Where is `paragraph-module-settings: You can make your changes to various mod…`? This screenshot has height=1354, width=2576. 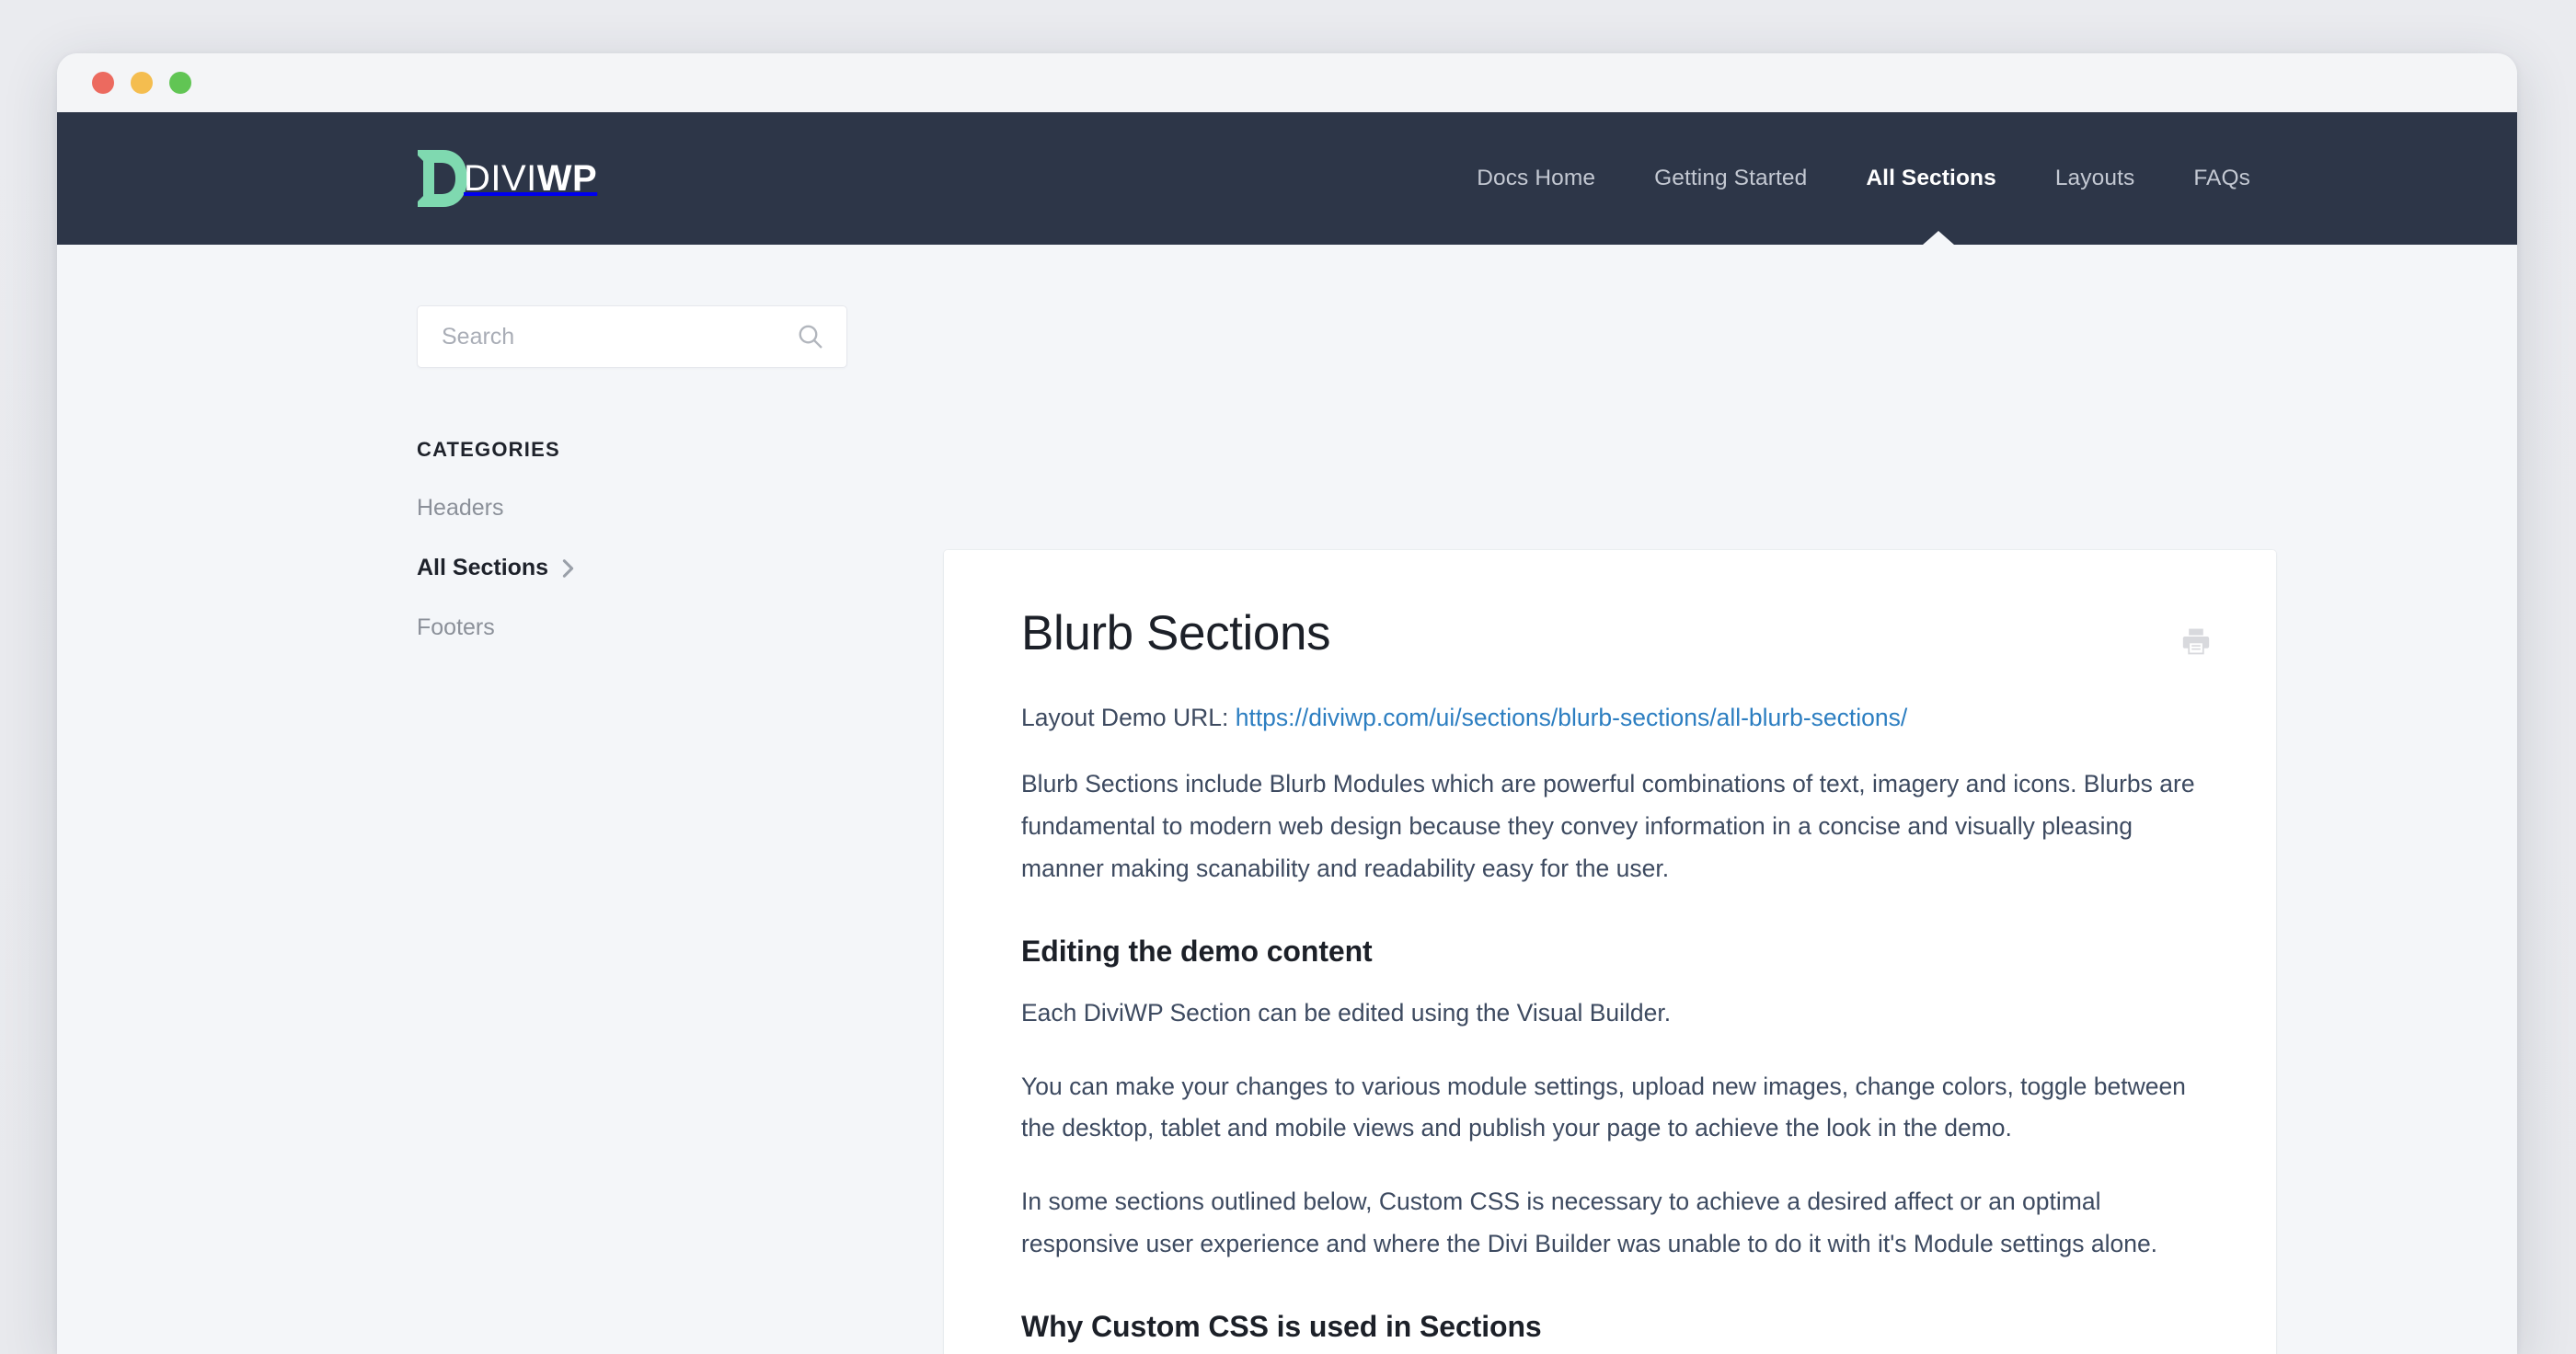
paragraph-module-settings: You can make your changes to various mod… is located at coordinates (1603, 1107).